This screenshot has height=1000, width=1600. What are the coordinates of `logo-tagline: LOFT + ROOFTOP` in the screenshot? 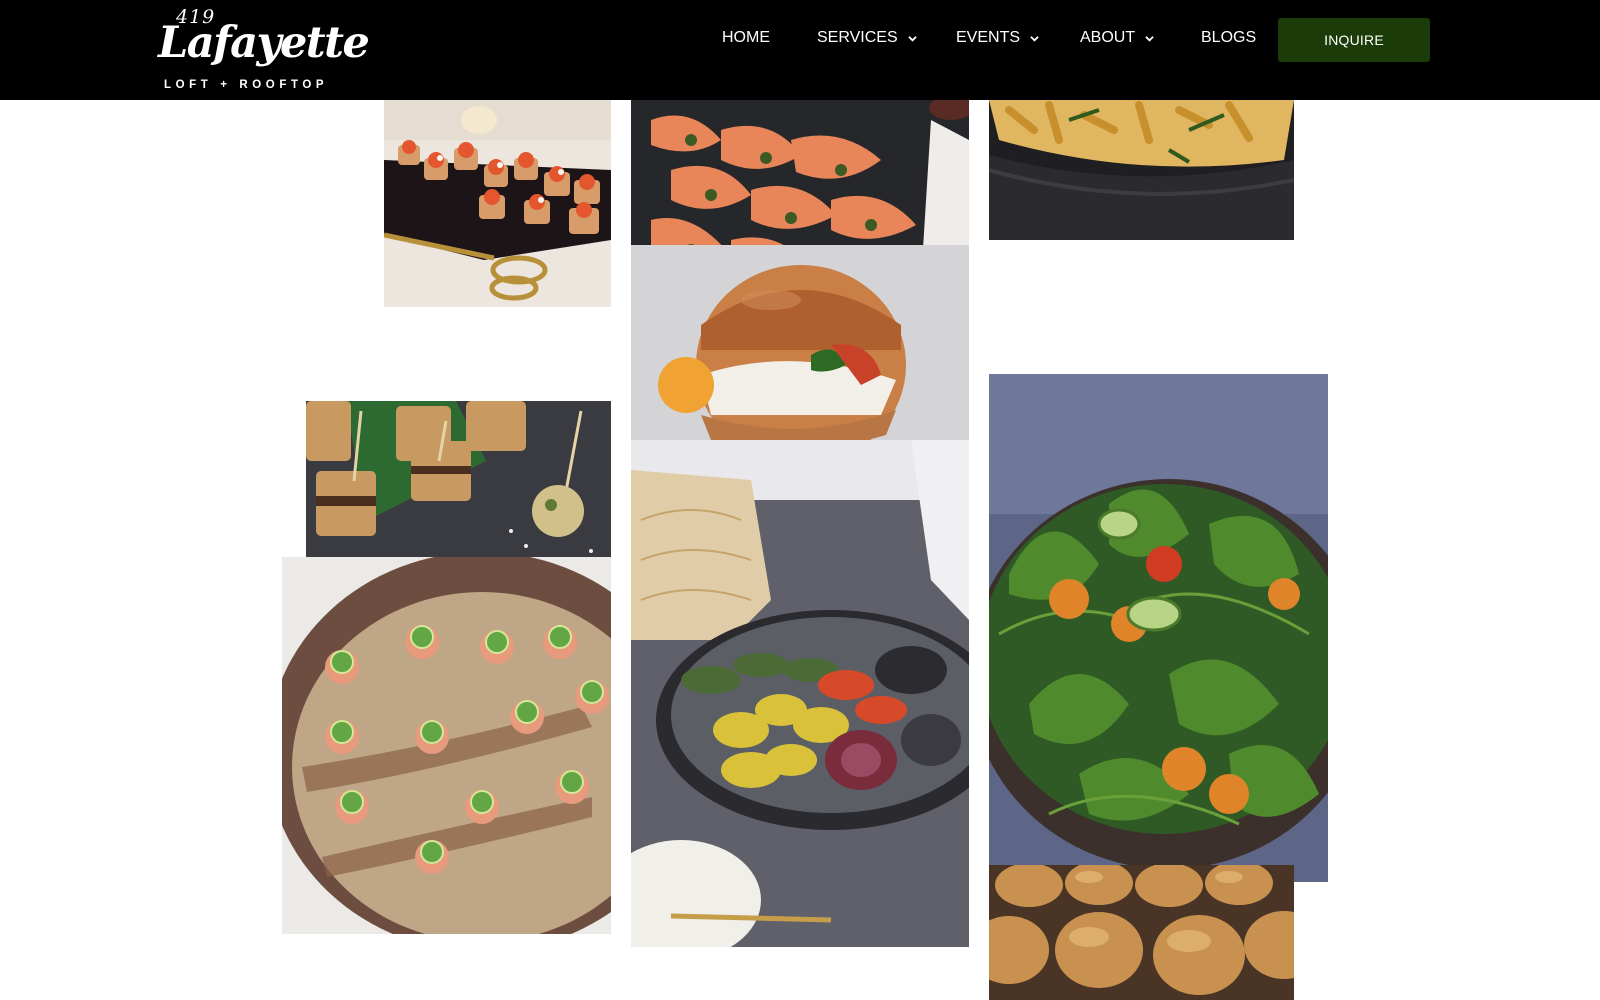 It's located at (246, 85).